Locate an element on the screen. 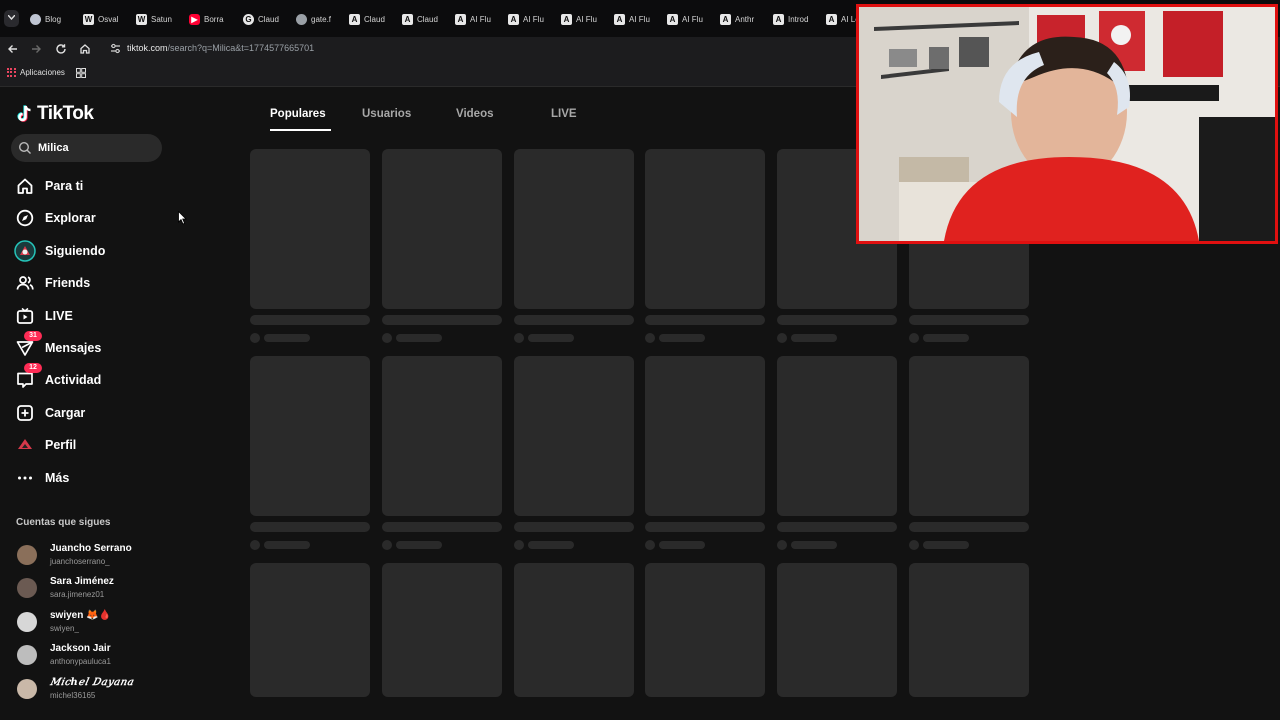 This screenshot has width=1280, height=720. back-button is located at coordinates (13, 49).